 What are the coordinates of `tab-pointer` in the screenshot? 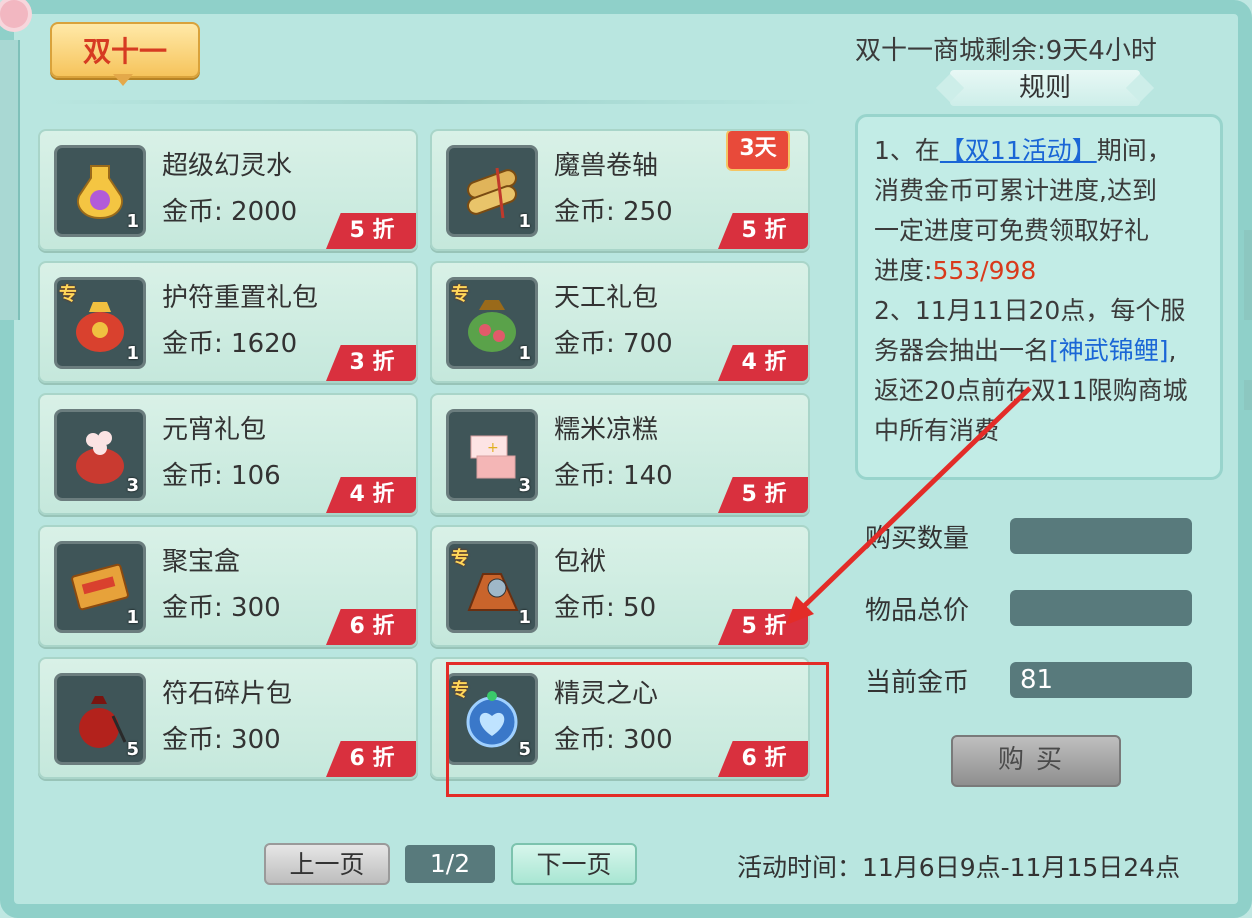 It's located at (123, 80).